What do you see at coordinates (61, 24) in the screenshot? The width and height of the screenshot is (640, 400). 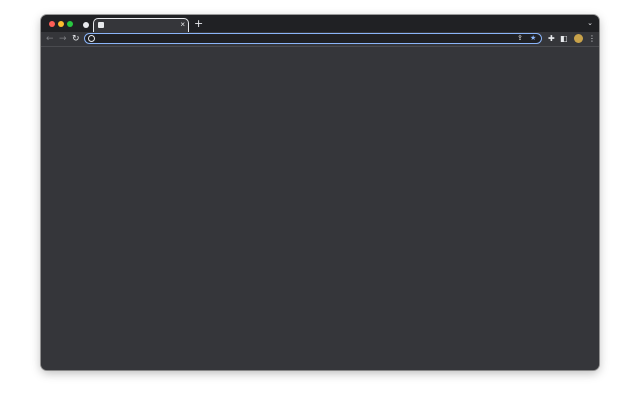 I see `minimize-window-button` at bounding box center [61, 24].